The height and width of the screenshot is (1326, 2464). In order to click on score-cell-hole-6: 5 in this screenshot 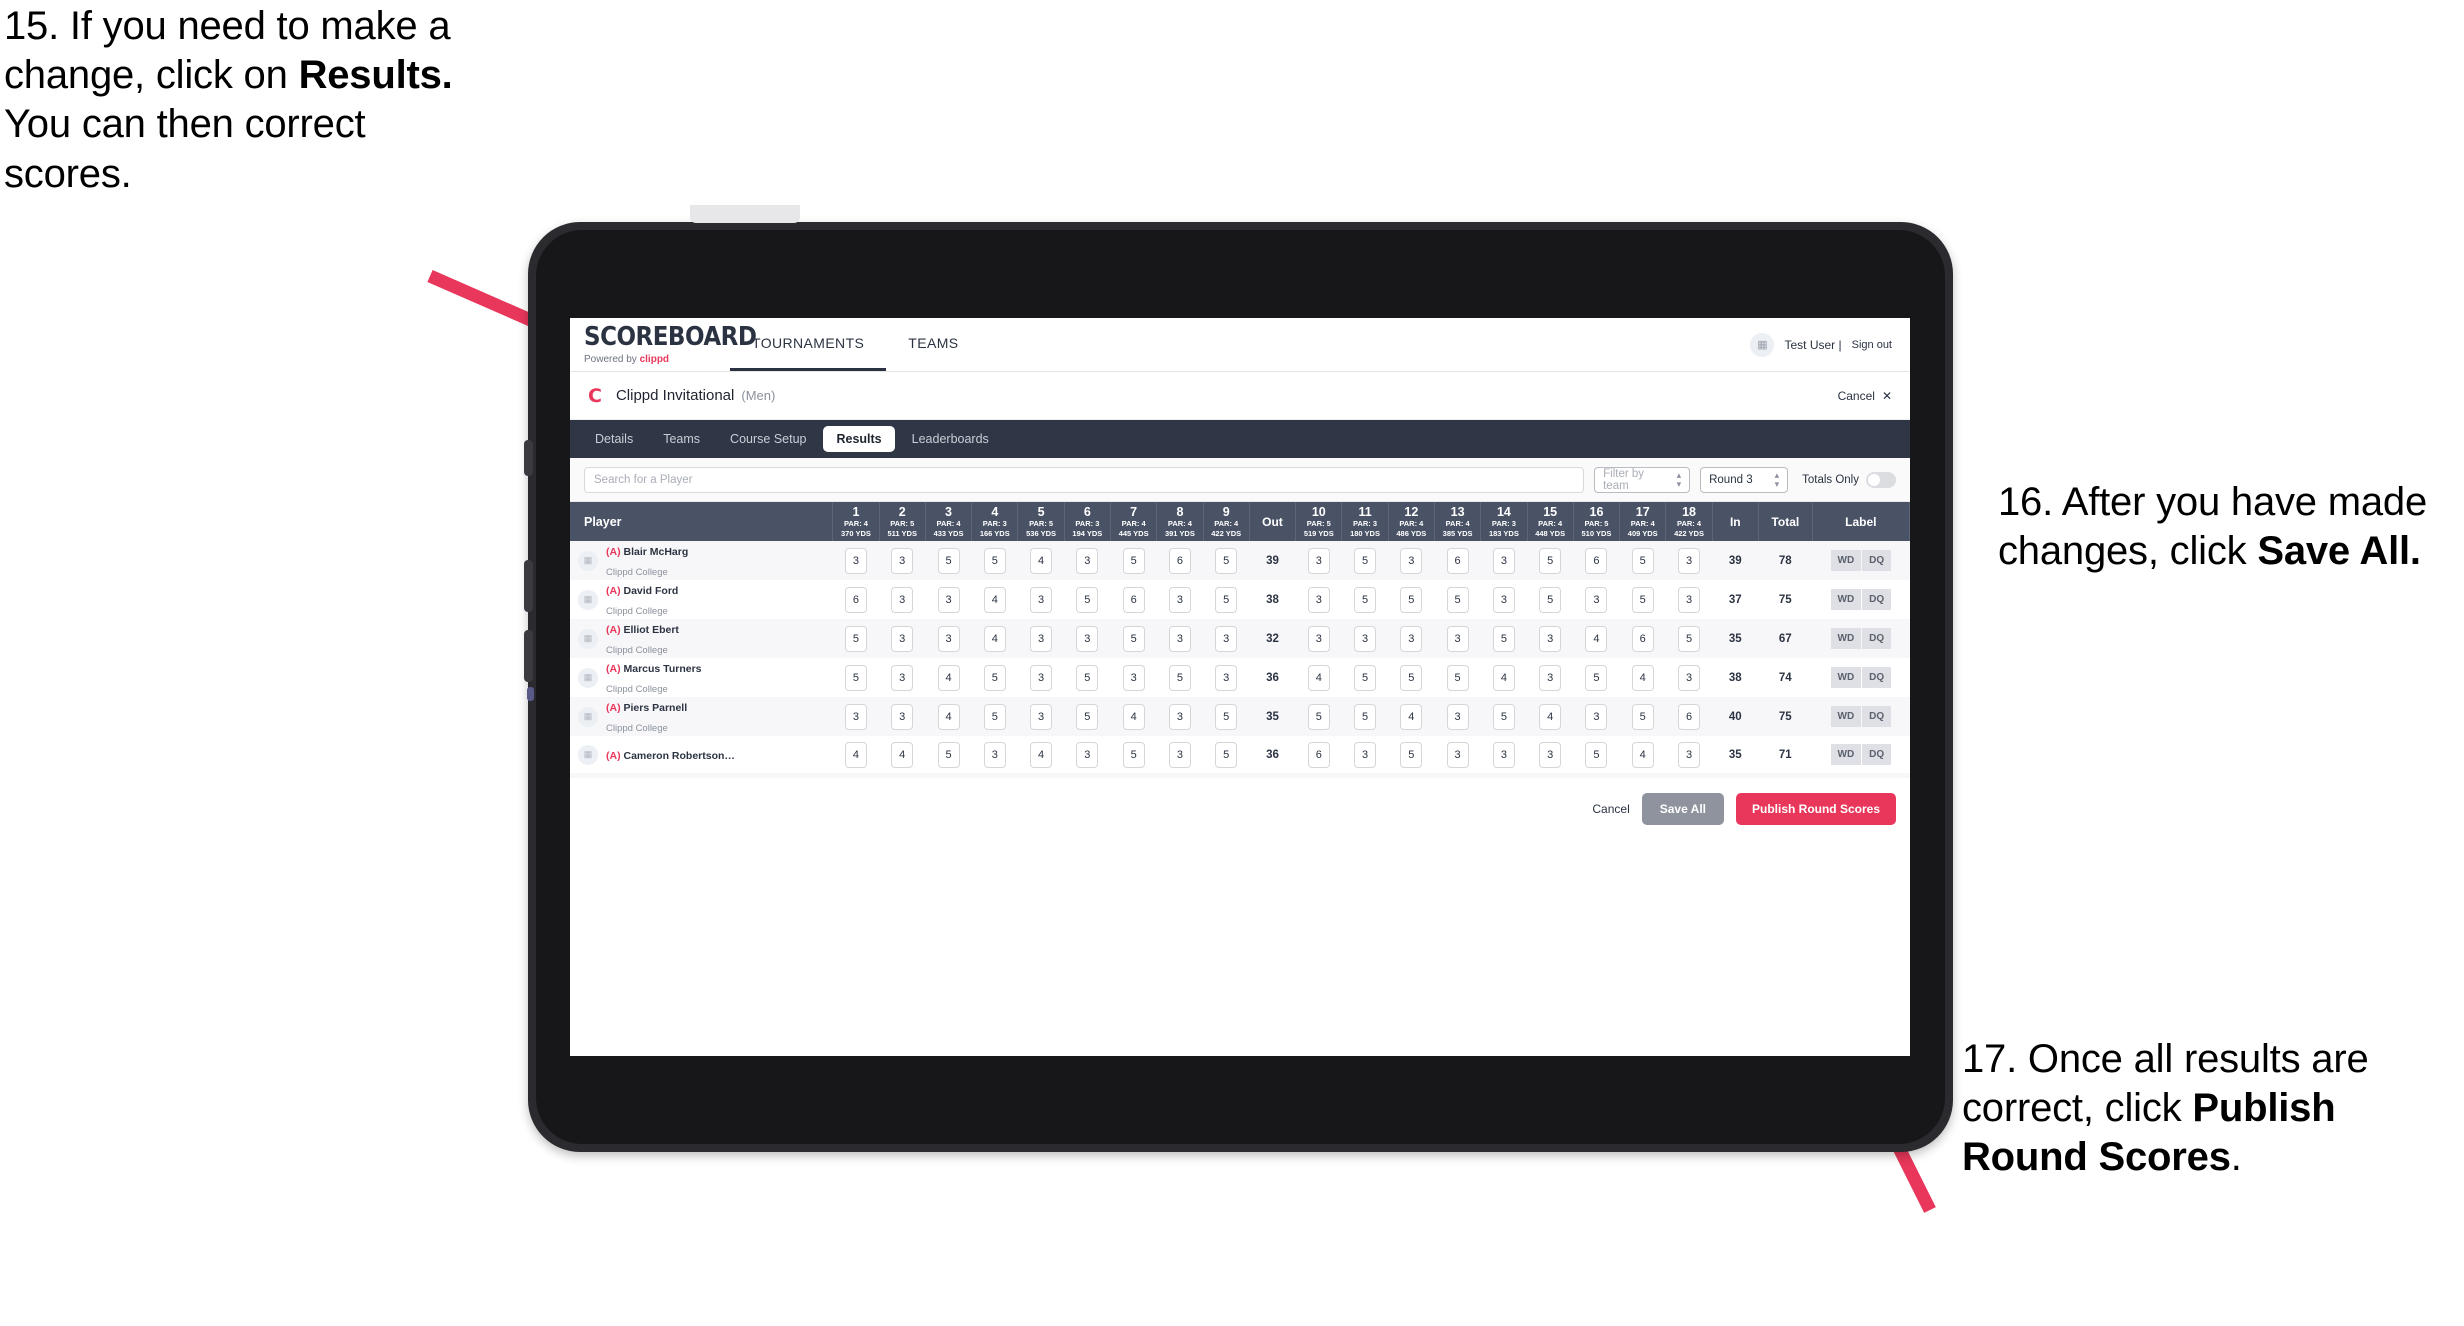, I will do `click(1087, 716)`.